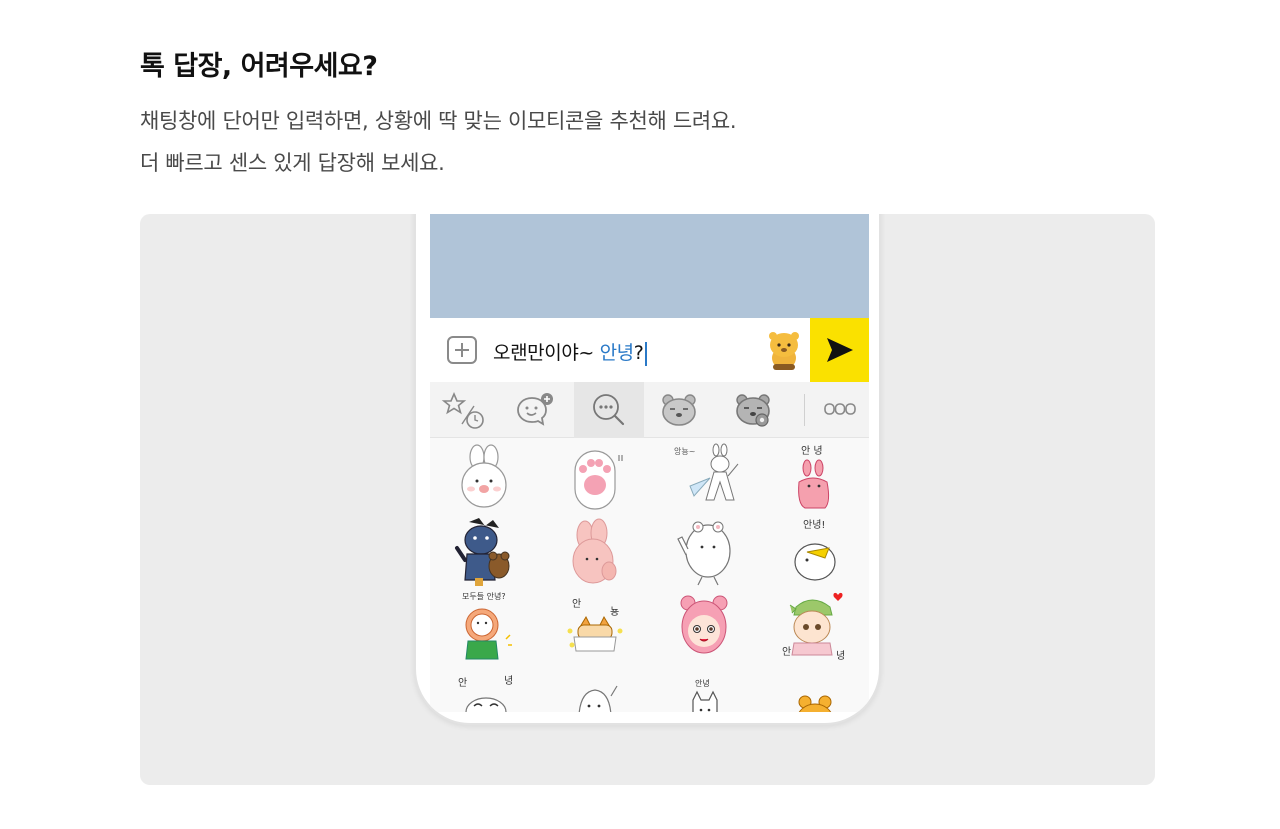 The image size is (1280, 829). I want to click on sticker-shiba-peek: 안 뇽, so click(594, 626).